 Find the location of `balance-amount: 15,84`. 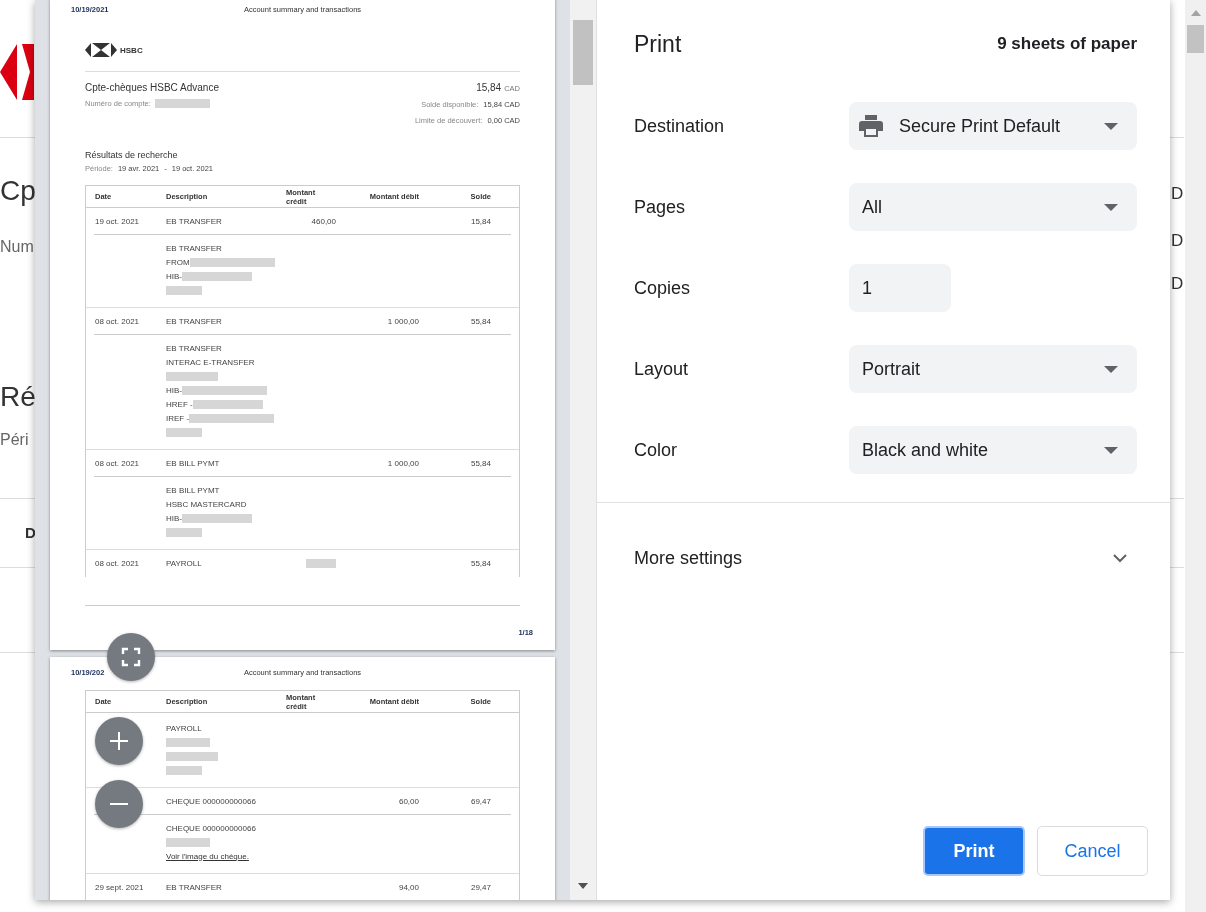

balance-amount: 15,84 is located at coordinates (489, 87).